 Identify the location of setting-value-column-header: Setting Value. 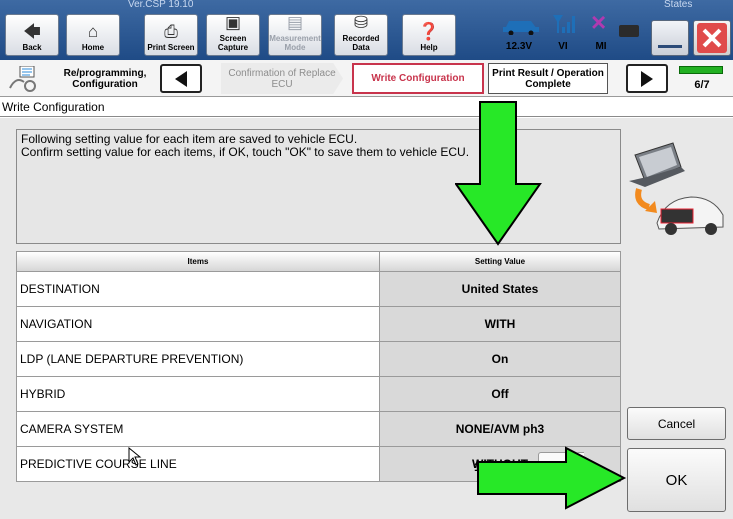
(500, 261).